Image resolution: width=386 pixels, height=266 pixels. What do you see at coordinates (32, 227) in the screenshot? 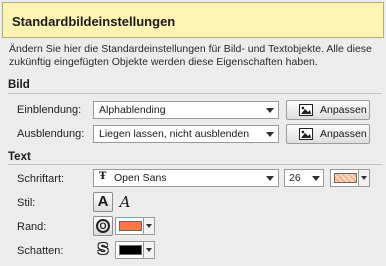
I see `rand-label: Rand:` at bounding box center [32, 227].